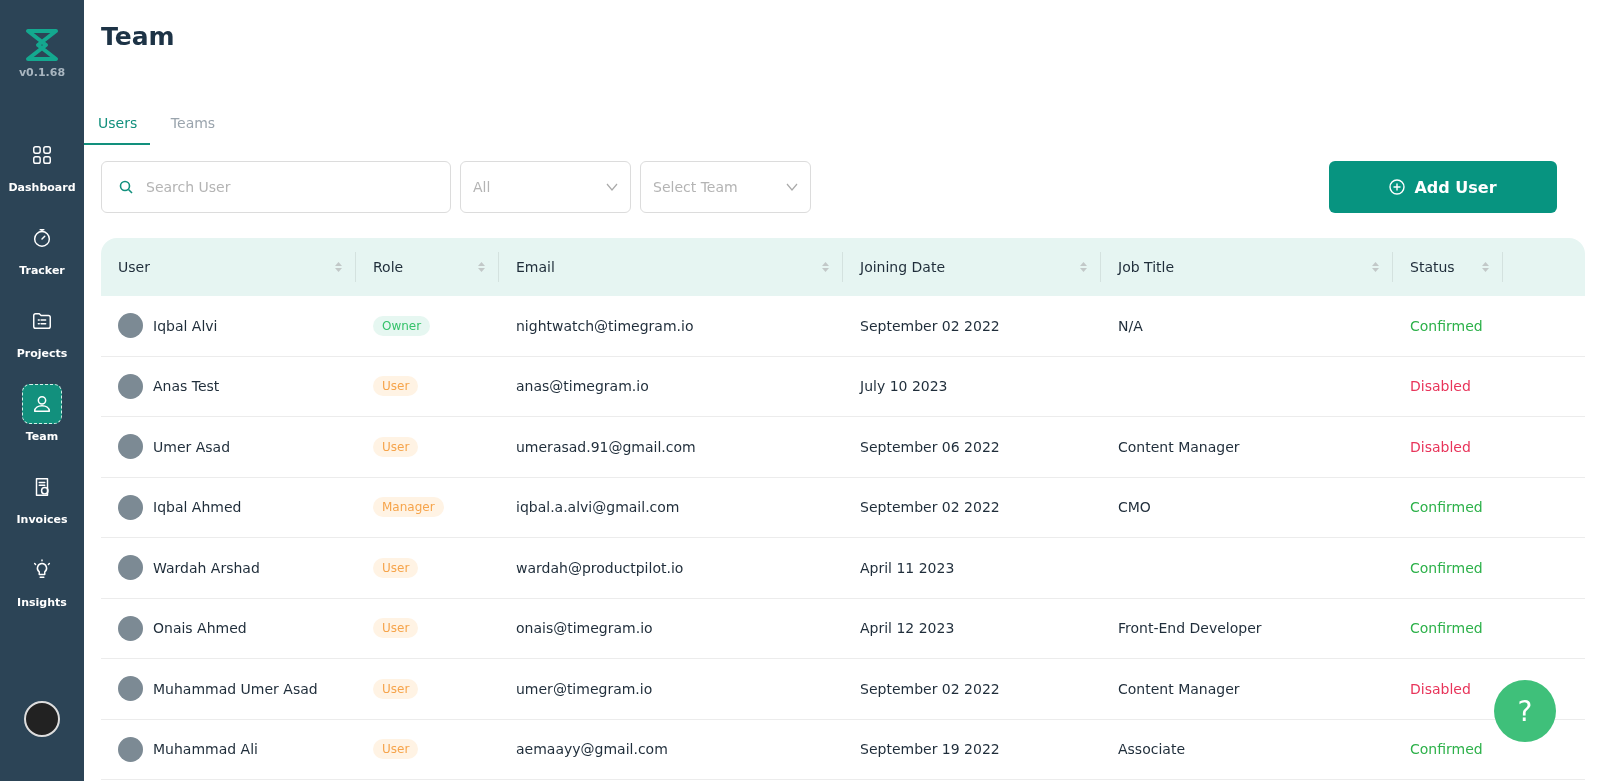 Image resolution: width=1600 pixels, height=781 pixels. What do you see at coordinates (1146, 267) in the screenshot?
I see `column-header: Job Title` at bounding box center [1146, 267].